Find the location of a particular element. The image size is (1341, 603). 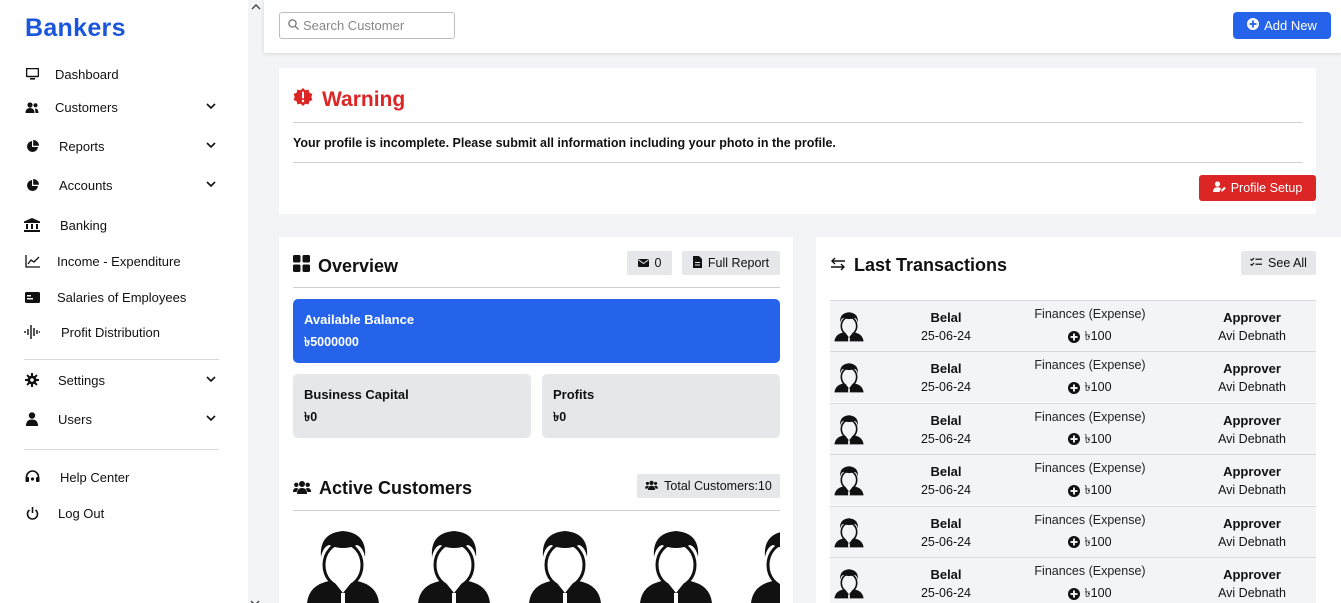

search-box is located at coordinates (367, 25).